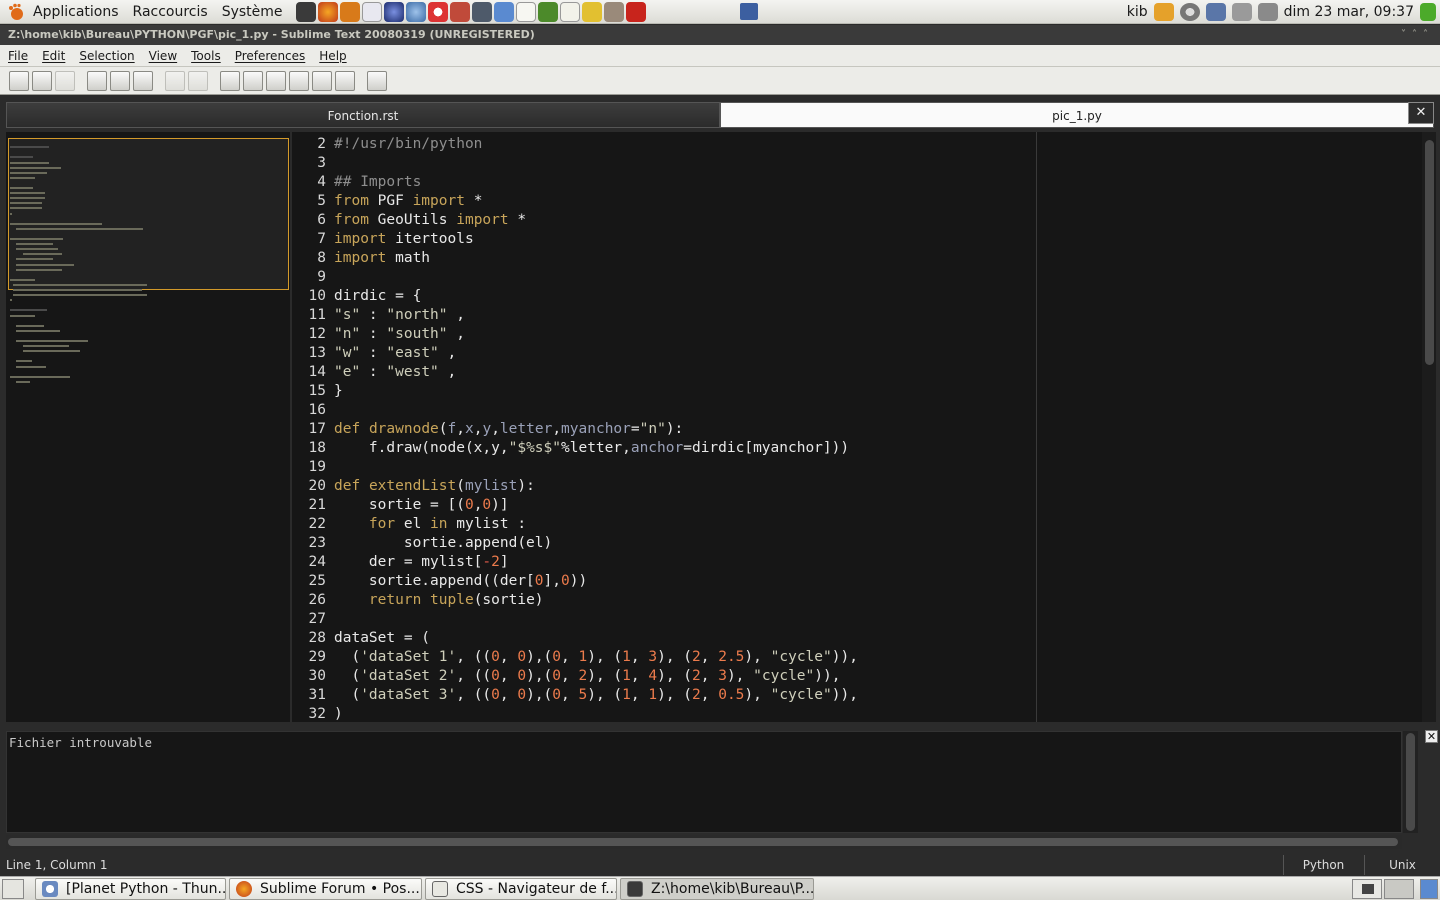  Describe the element at coordinates (421, 505) in the screenshot. I see `code-line: sortie = [(0,0)]` at that location.